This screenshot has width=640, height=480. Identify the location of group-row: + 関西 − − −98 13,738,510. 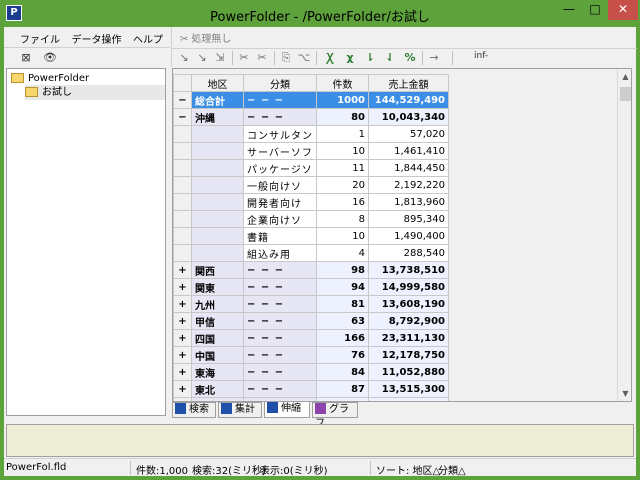
(311, 270).